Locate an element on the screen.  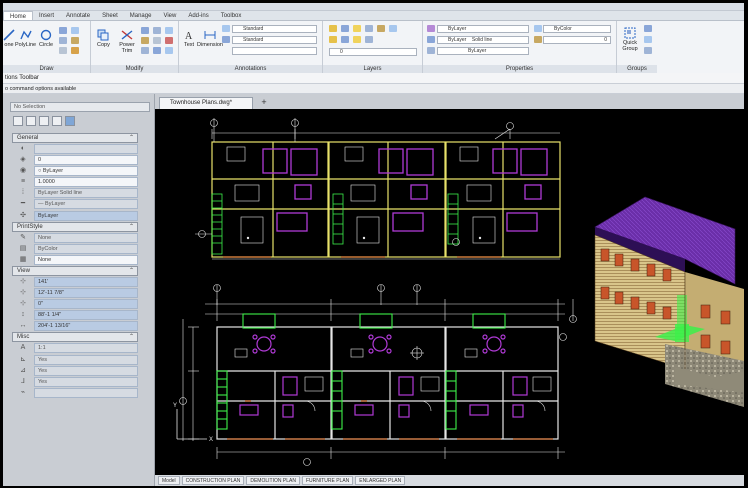
layout-tab-furniture-plan: FURNITURE PLAN is located at coordinates (327, 480).